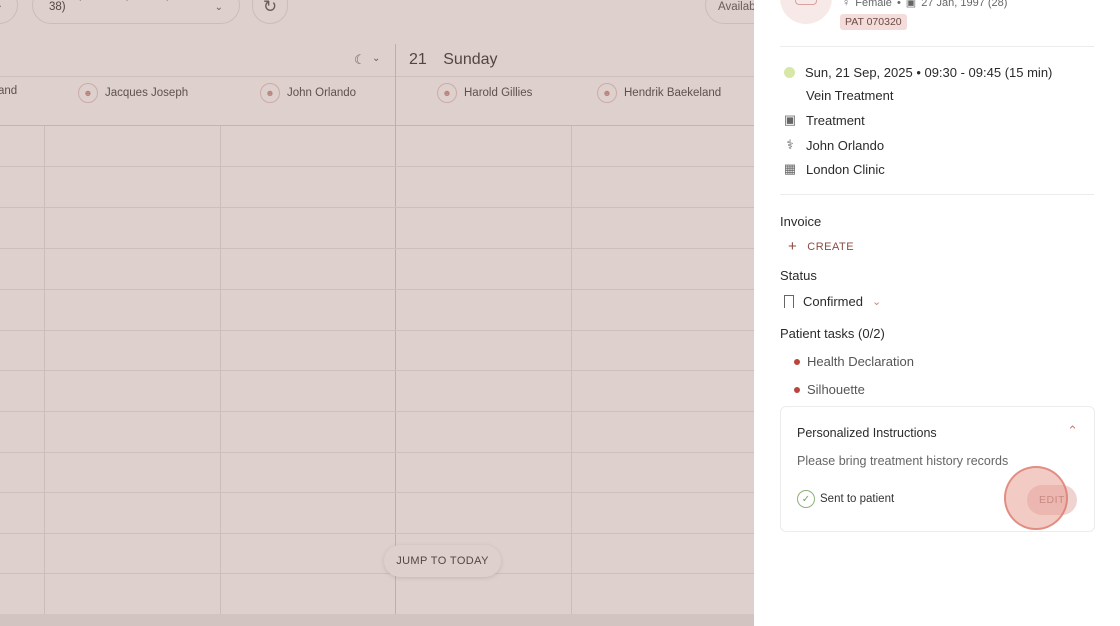 The width and height of the screenshot is (1120, 626). I want to click on service-name: Vein Treatment, so click(850, 95).